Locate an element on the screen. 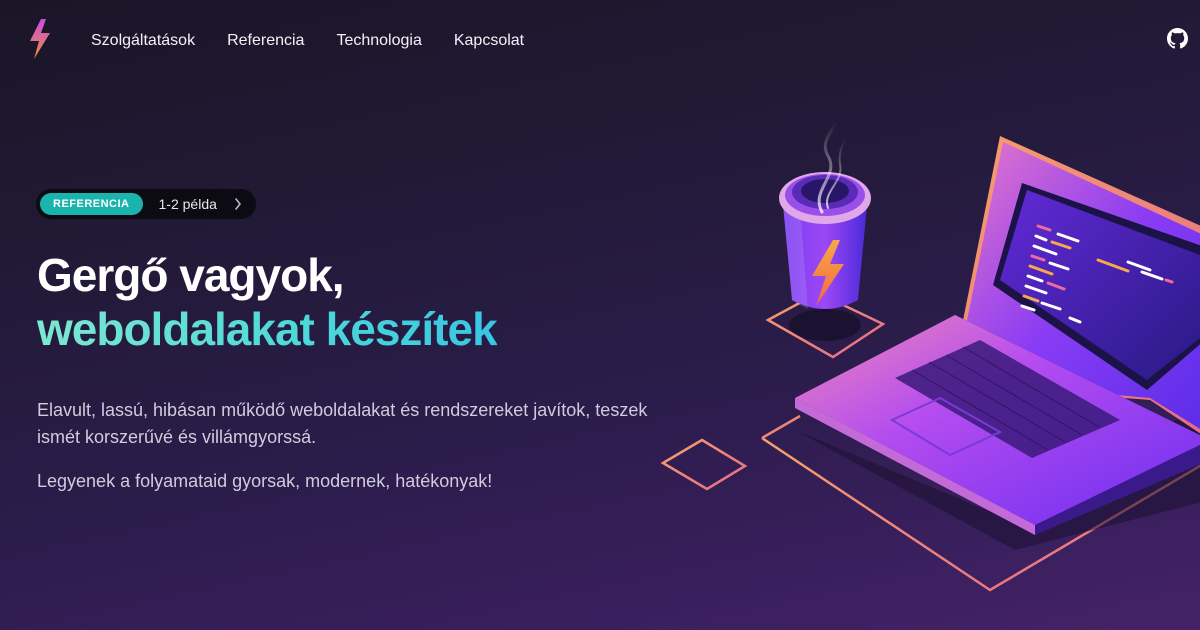  nav-link-references: Referencia is located at coordinates (265, 41).